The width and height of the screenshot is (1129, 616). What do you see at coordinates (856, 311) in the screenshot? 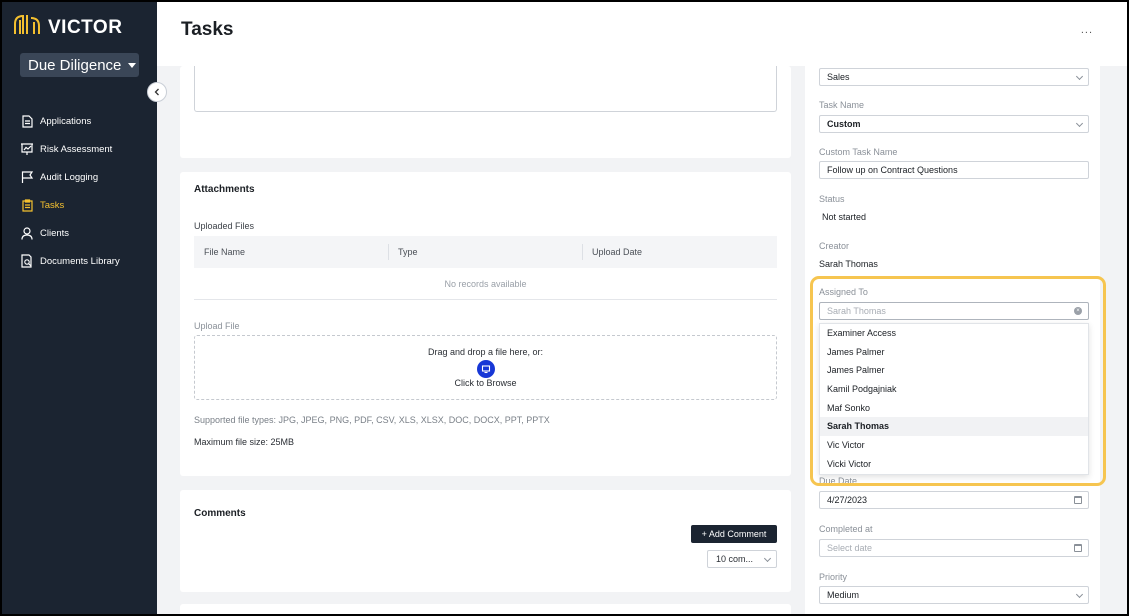
I see `assigned-to-placeholder: Sarah Thomas` at bounding box center [856, 311].